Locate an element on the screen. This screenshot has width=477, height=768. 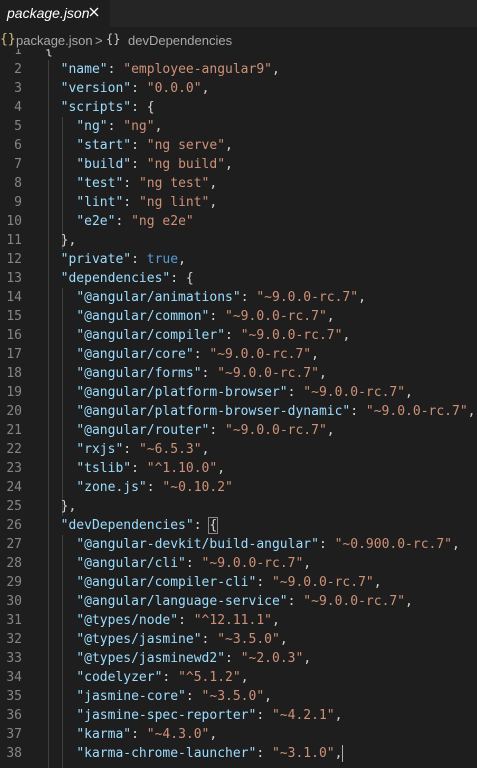
code-line: 35 "jasmine-core": "~3.5.0", is located at coordinates (238, 696).